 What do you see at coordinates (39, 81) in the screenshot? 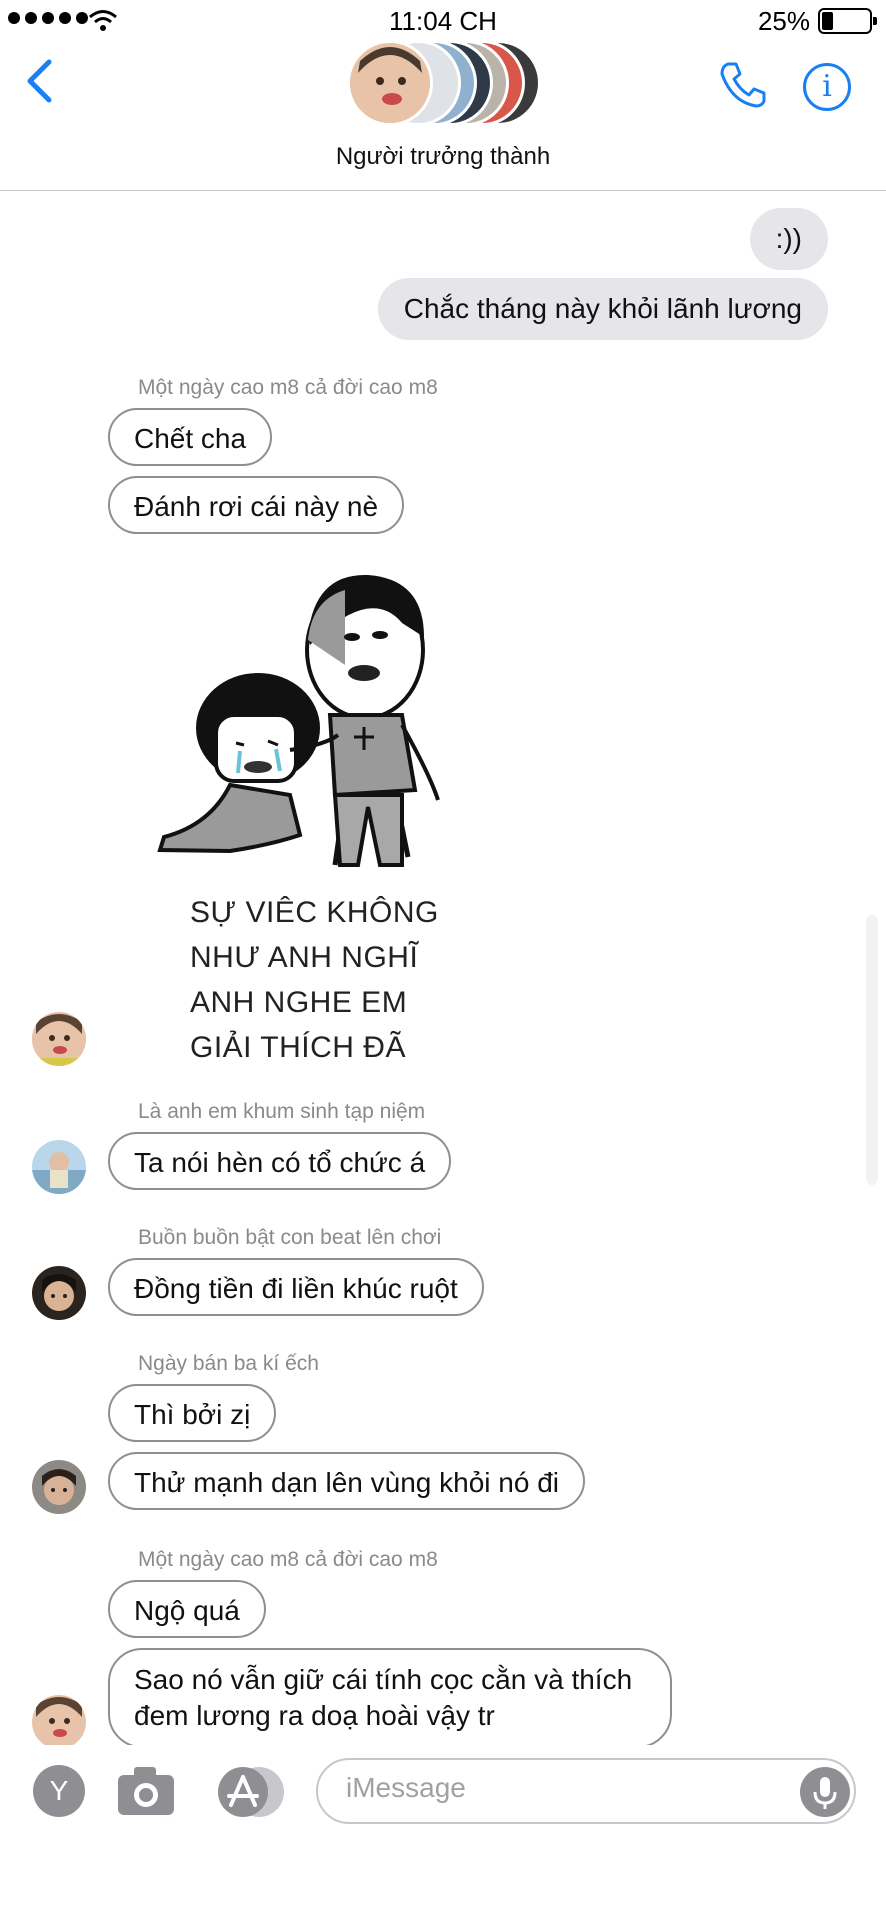
I see `back-chevron-icon` at bounding box center [39, 81].